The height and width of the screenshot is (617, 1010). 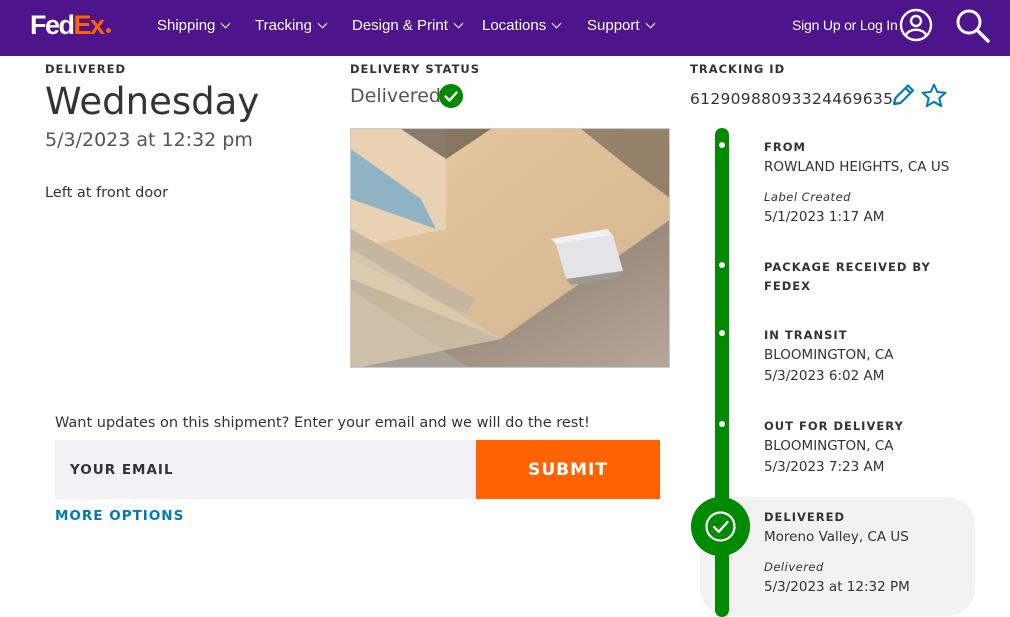 What do you see at coordinates (807, 197) in the screenshot?
I see `timeline-label-created: Label Created` at bounding box center [807, 197].